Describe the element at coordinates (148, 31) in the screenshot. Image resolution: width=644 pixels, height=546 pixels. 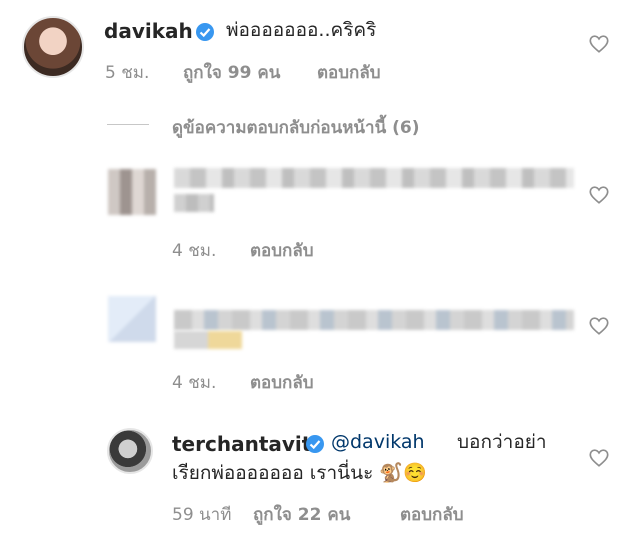
I see `comment-username-davikah: davikah` at that location.